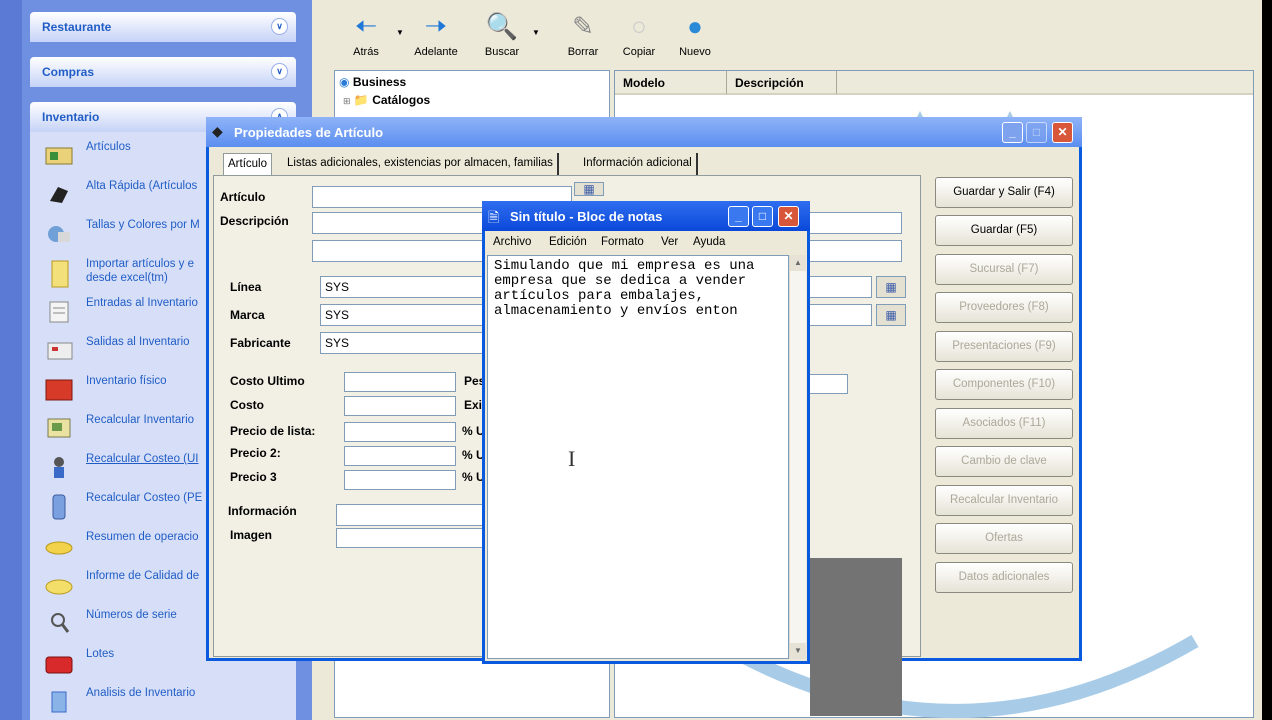  I want to click on label-exi: Exi, so click(473, 405).